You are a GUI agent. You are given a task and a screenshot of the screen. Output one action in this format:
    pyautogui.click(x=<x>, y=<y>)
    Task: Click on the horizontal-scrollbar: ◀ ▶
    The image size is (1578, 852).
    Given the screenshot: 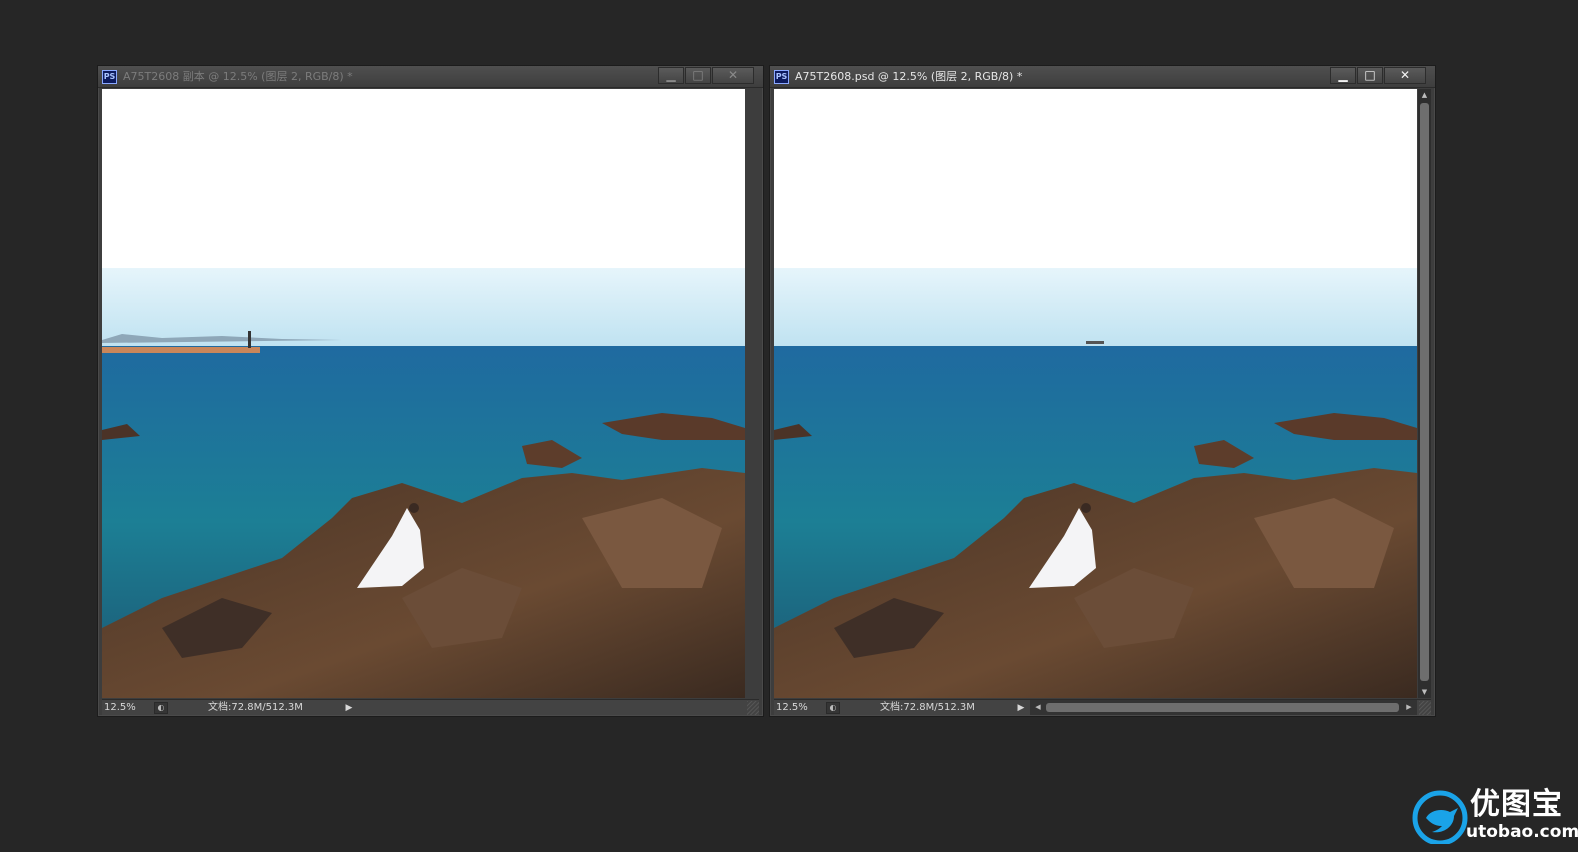 What is the action you would take?
    pyautogui.click(x=1223, y=707)
    